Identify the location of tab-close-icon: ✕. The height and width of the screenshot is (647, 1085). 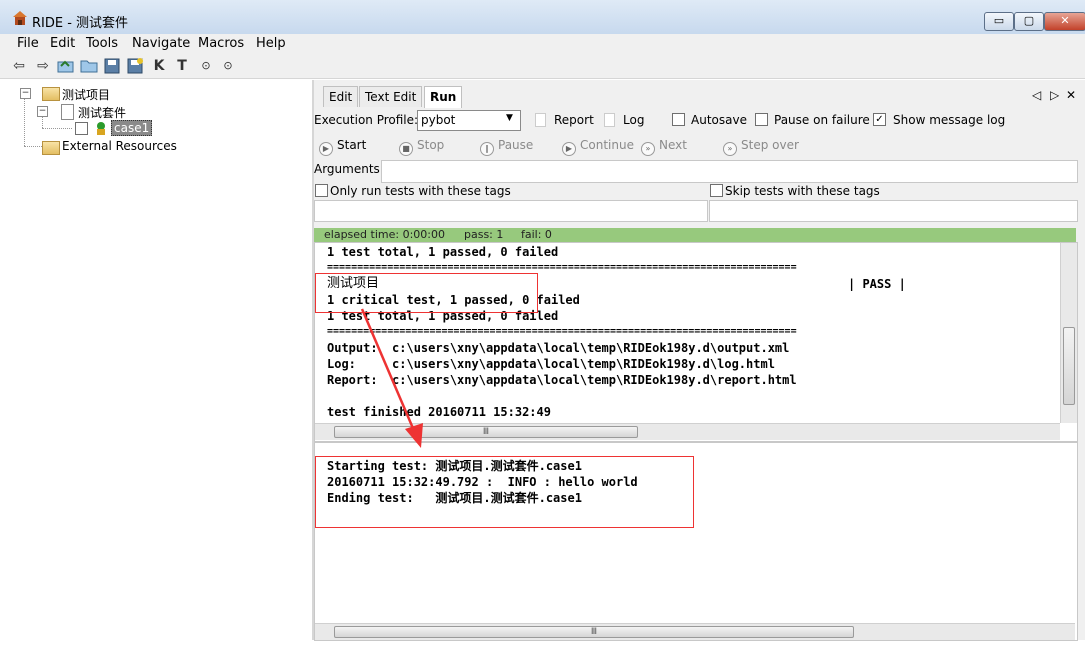
(1071, 95).